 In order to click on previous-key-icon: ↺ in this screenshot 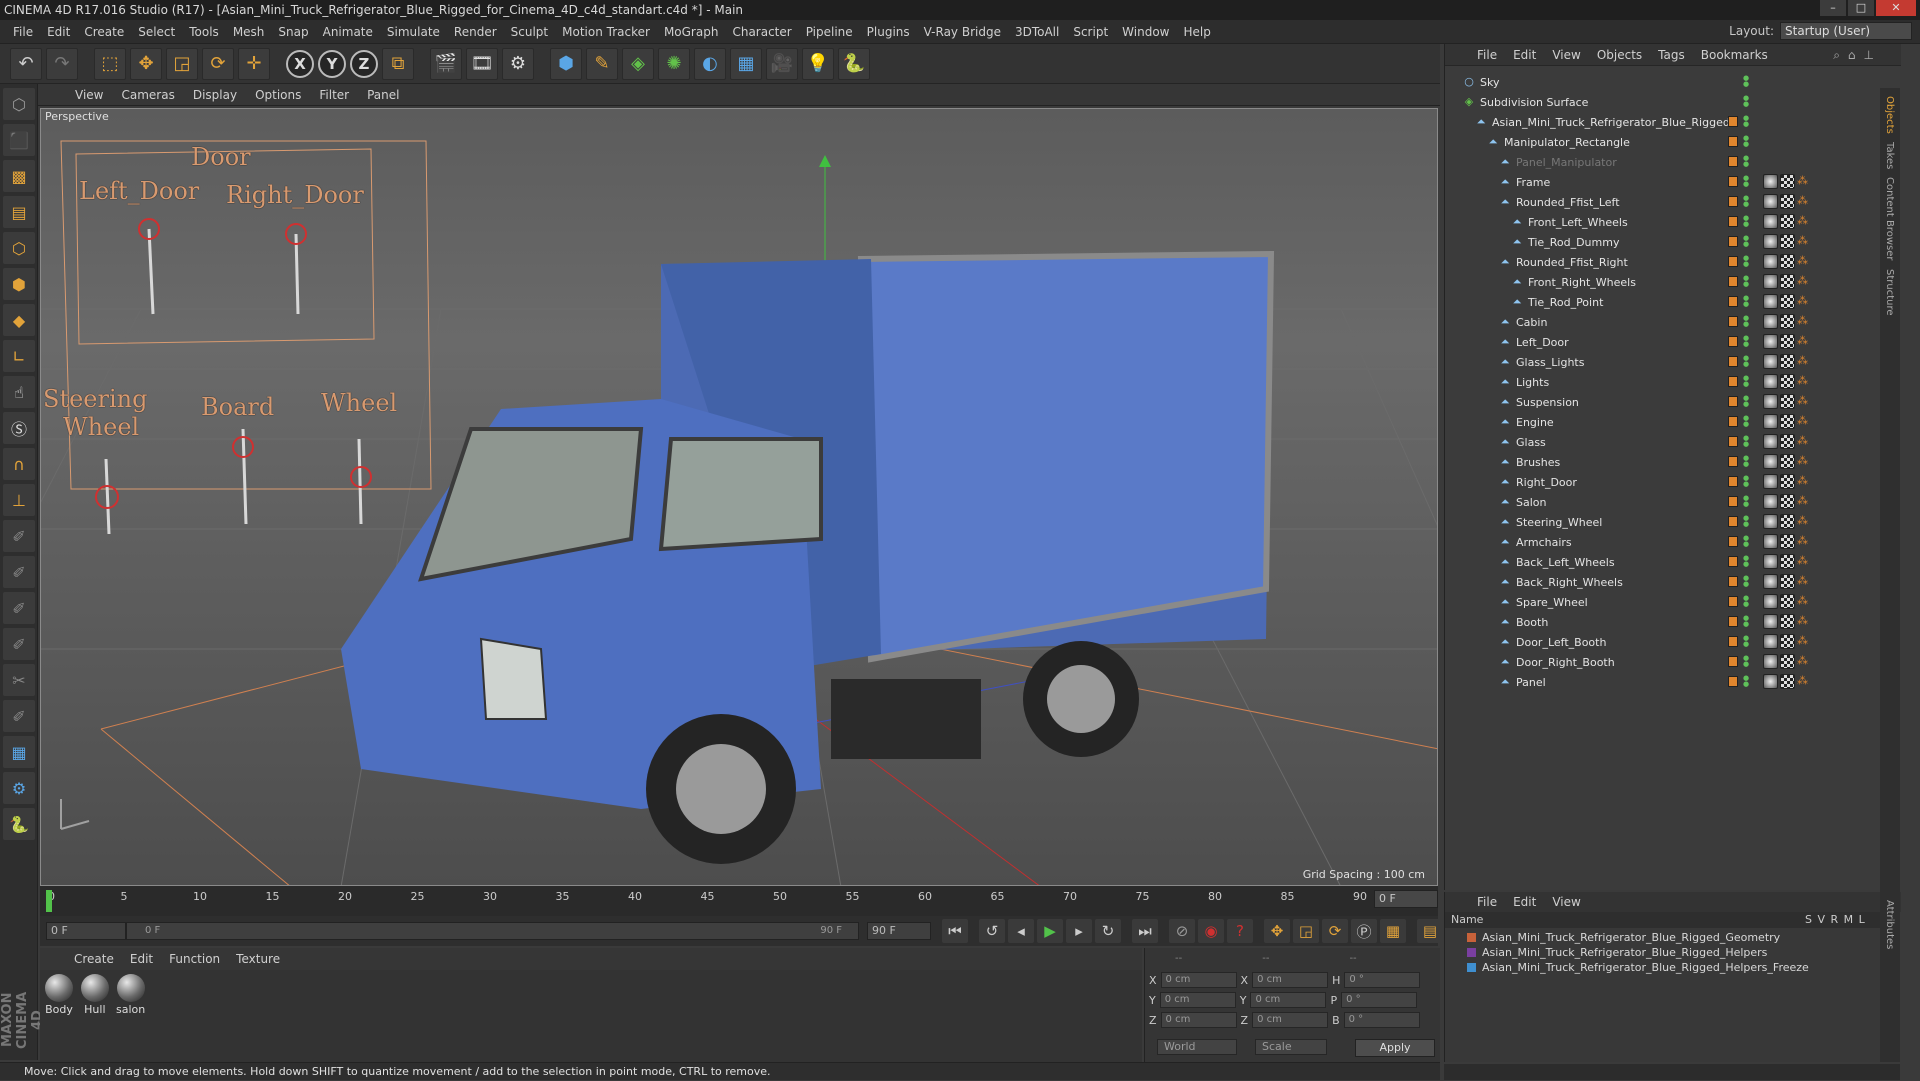, I will do `click(992, 931)`.